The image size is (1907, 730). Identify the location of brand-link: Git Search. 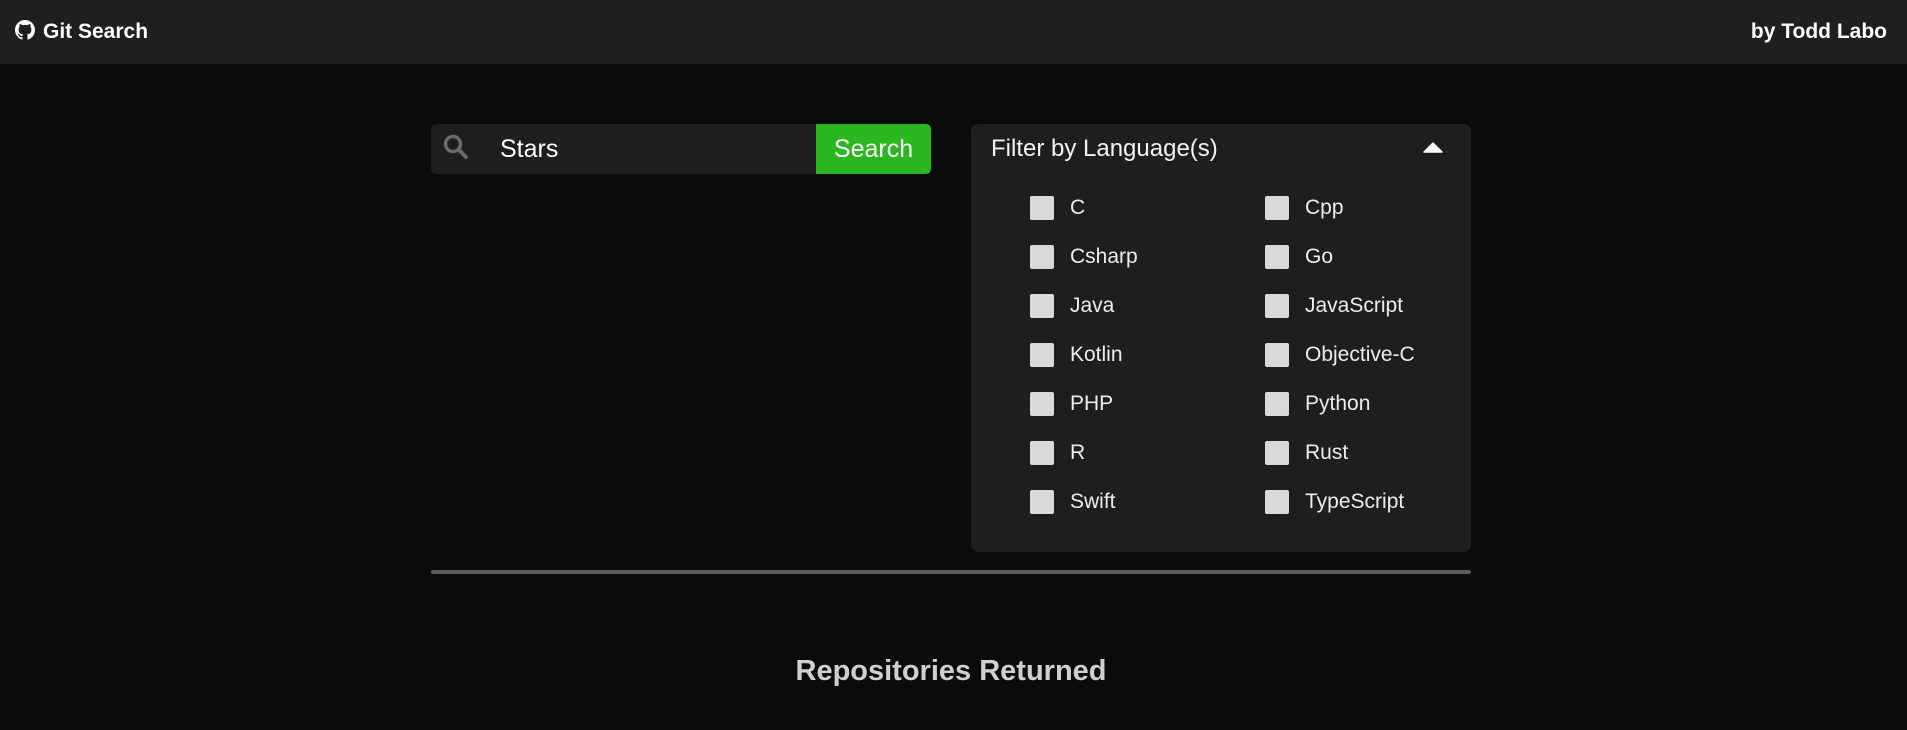
(82, 32).